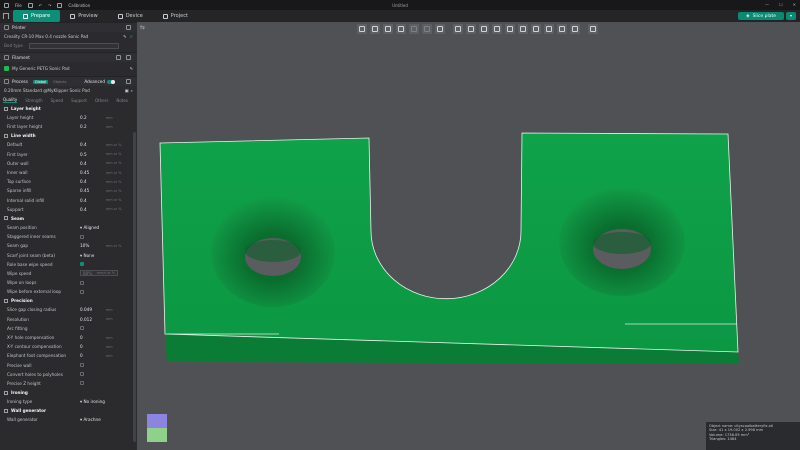  I want to click on close-icon: ✕, so click(794, 4).